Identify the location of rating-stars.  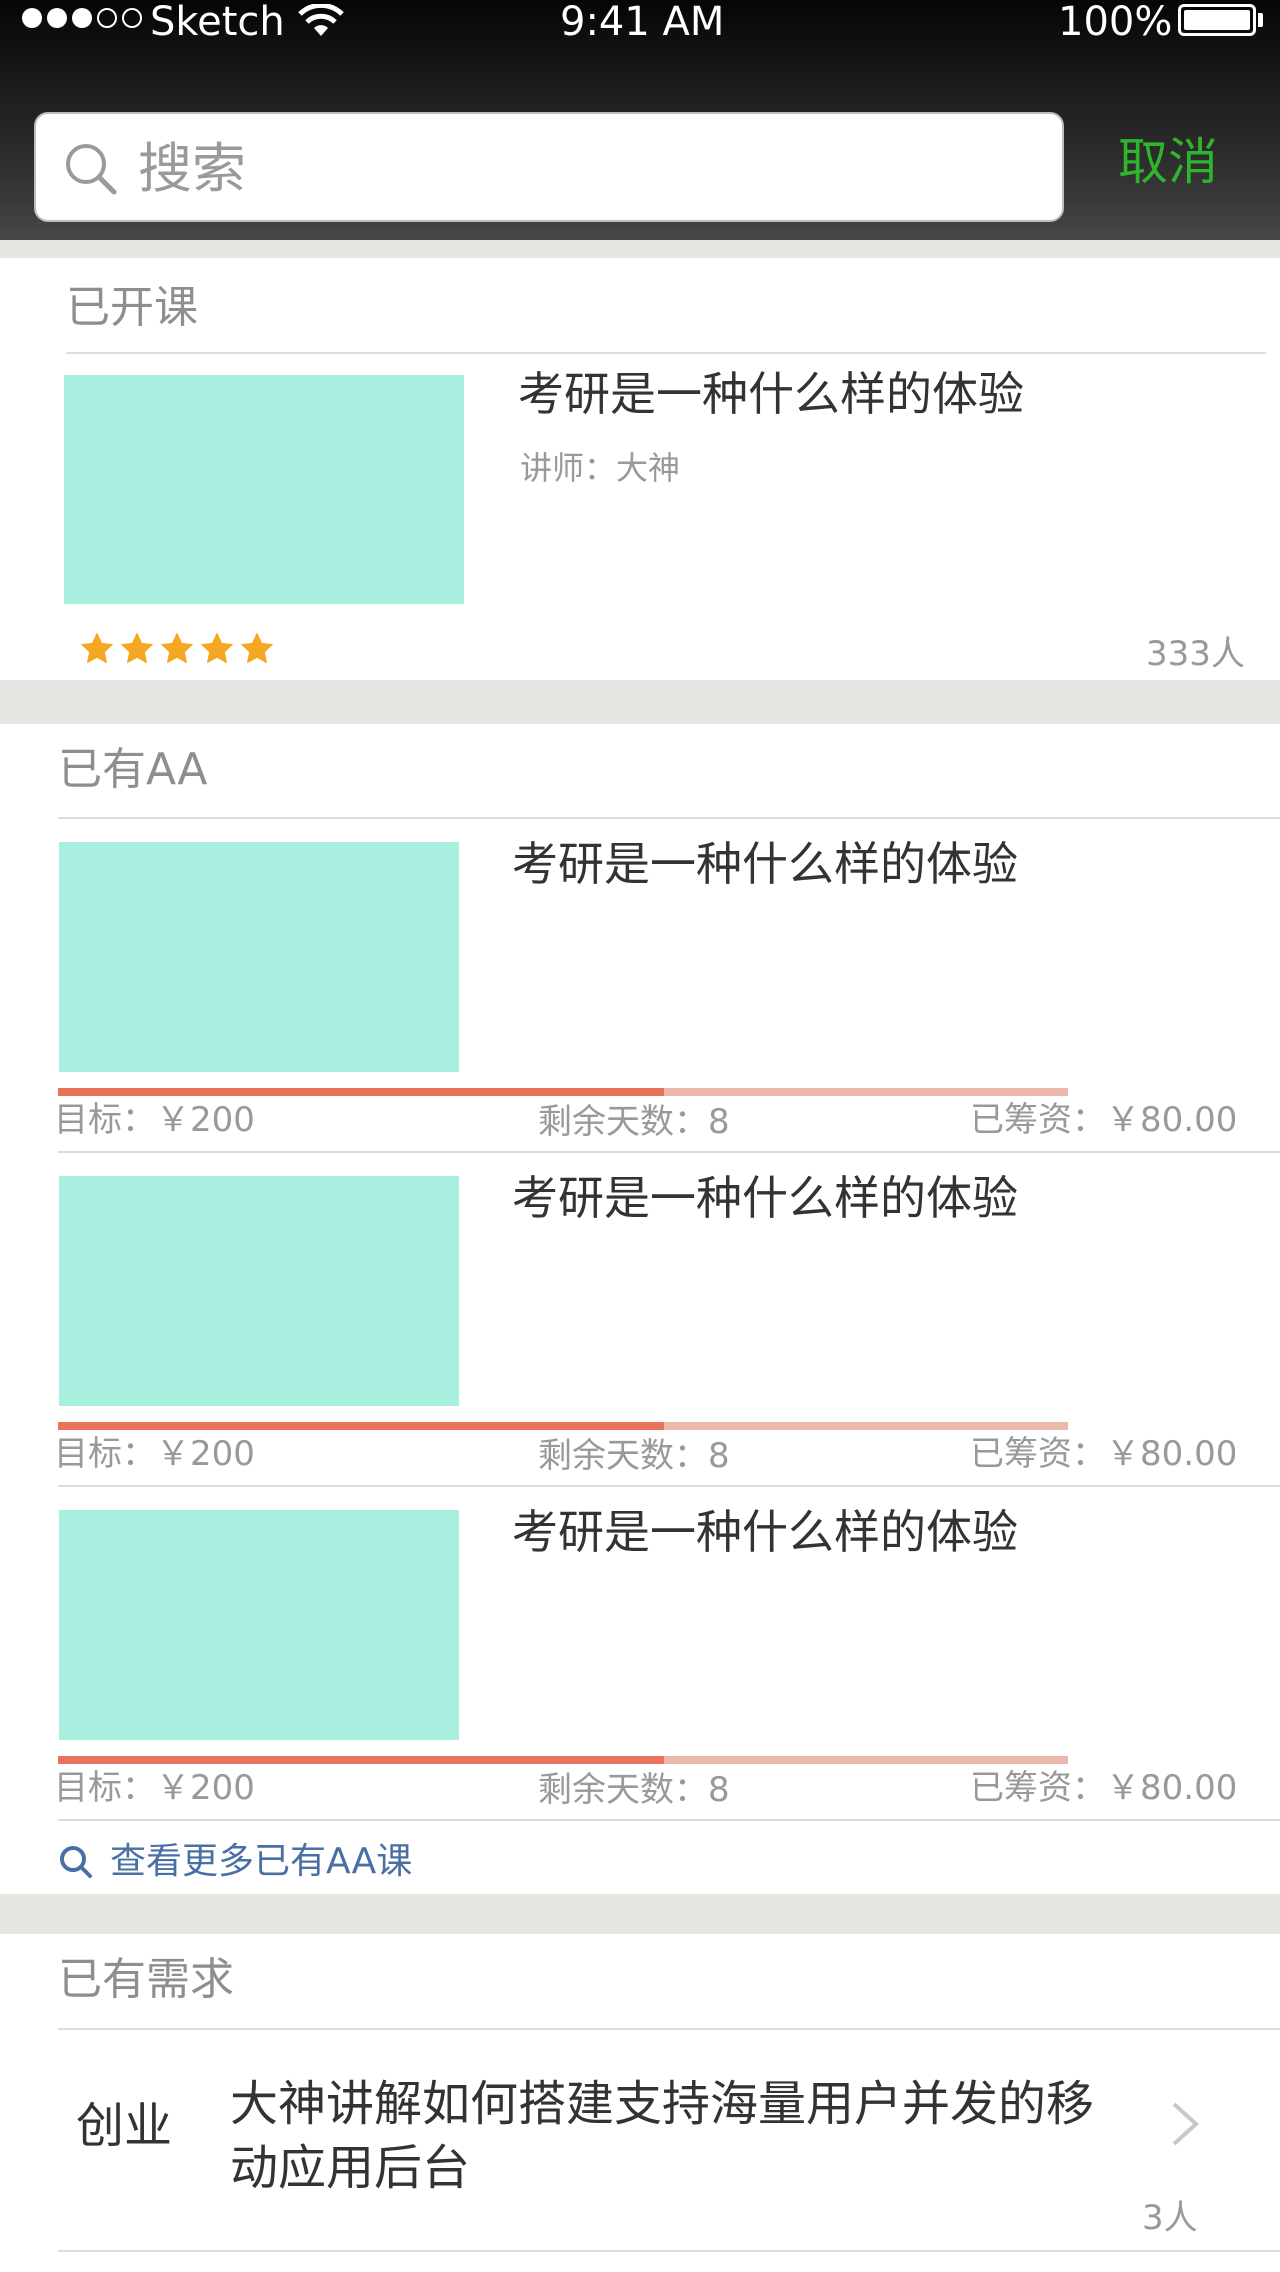
(177, 649).